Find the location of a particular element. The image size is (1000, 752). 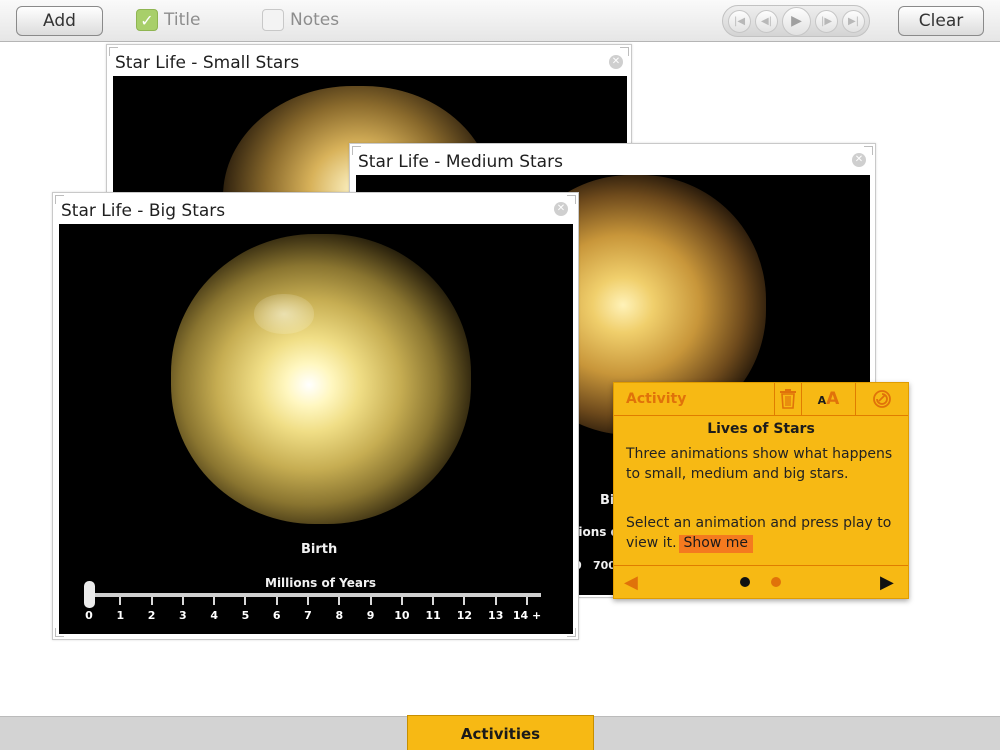

timeline-slider-handle is located at coordinates (89, 594).